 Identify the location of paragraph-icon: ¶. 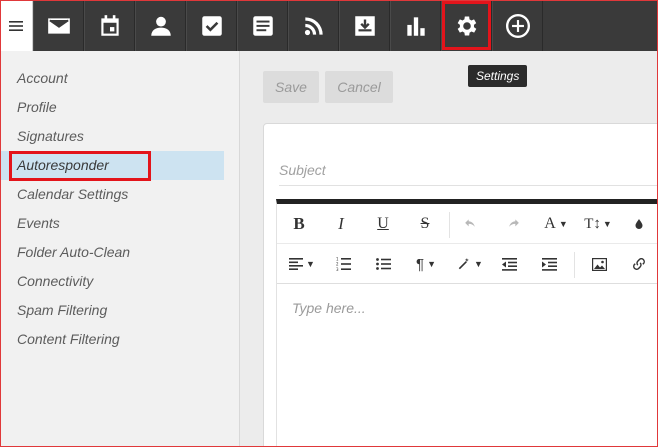
(420, 264).